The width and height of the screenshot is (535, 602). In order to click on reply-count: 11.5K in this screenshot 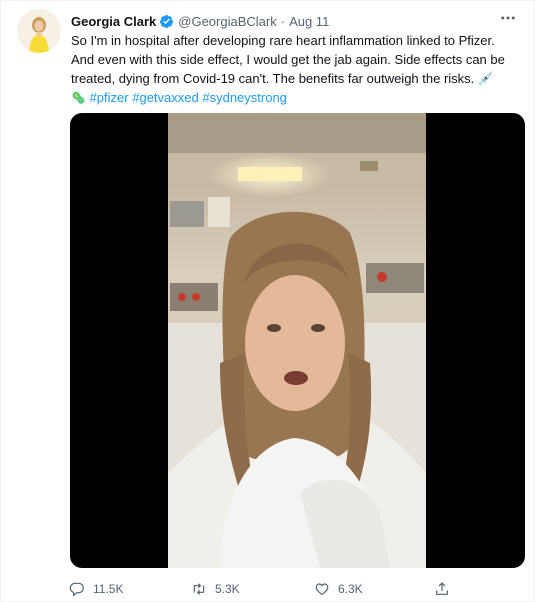, I will do `click(108, 589)`.